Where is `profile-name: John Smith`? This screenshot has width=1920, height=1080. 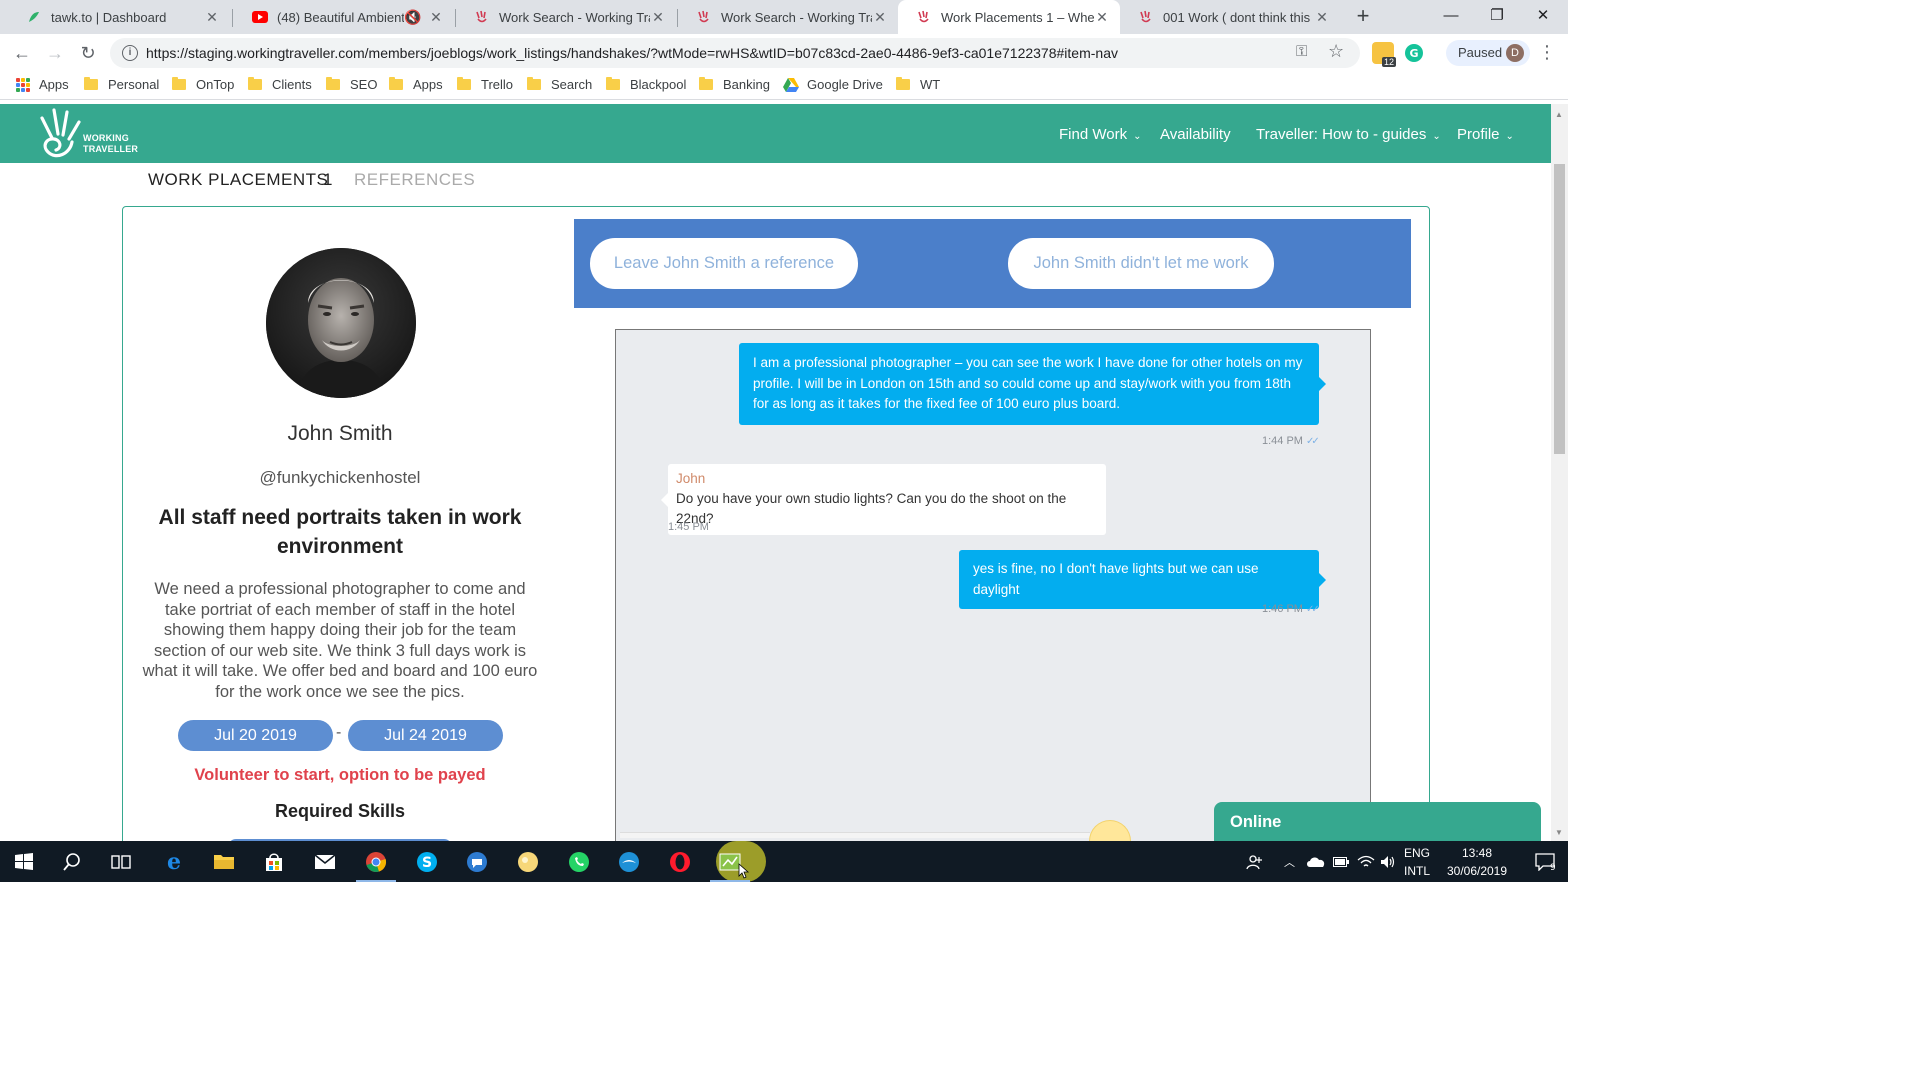
profile-name: John Smith is located at coordinates (340, 433).